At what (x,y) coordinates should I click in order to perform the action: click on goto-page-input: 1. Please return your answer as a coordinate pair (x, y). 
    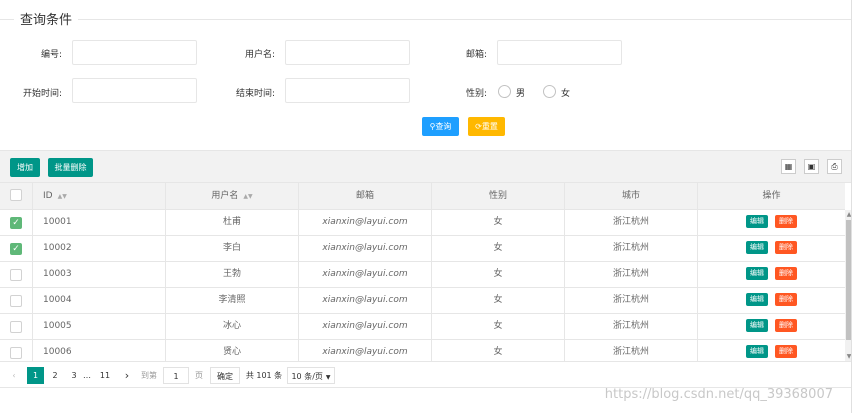
    Looking at the image, I should click on (176, 375).